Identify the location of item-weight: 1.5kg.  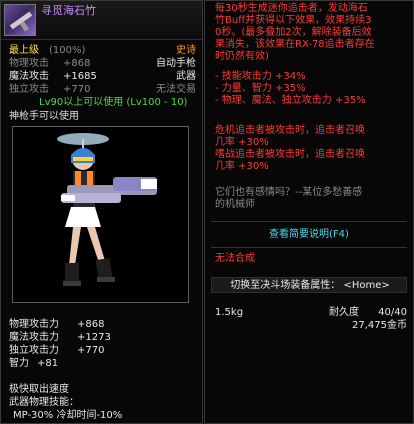
(229, 312).